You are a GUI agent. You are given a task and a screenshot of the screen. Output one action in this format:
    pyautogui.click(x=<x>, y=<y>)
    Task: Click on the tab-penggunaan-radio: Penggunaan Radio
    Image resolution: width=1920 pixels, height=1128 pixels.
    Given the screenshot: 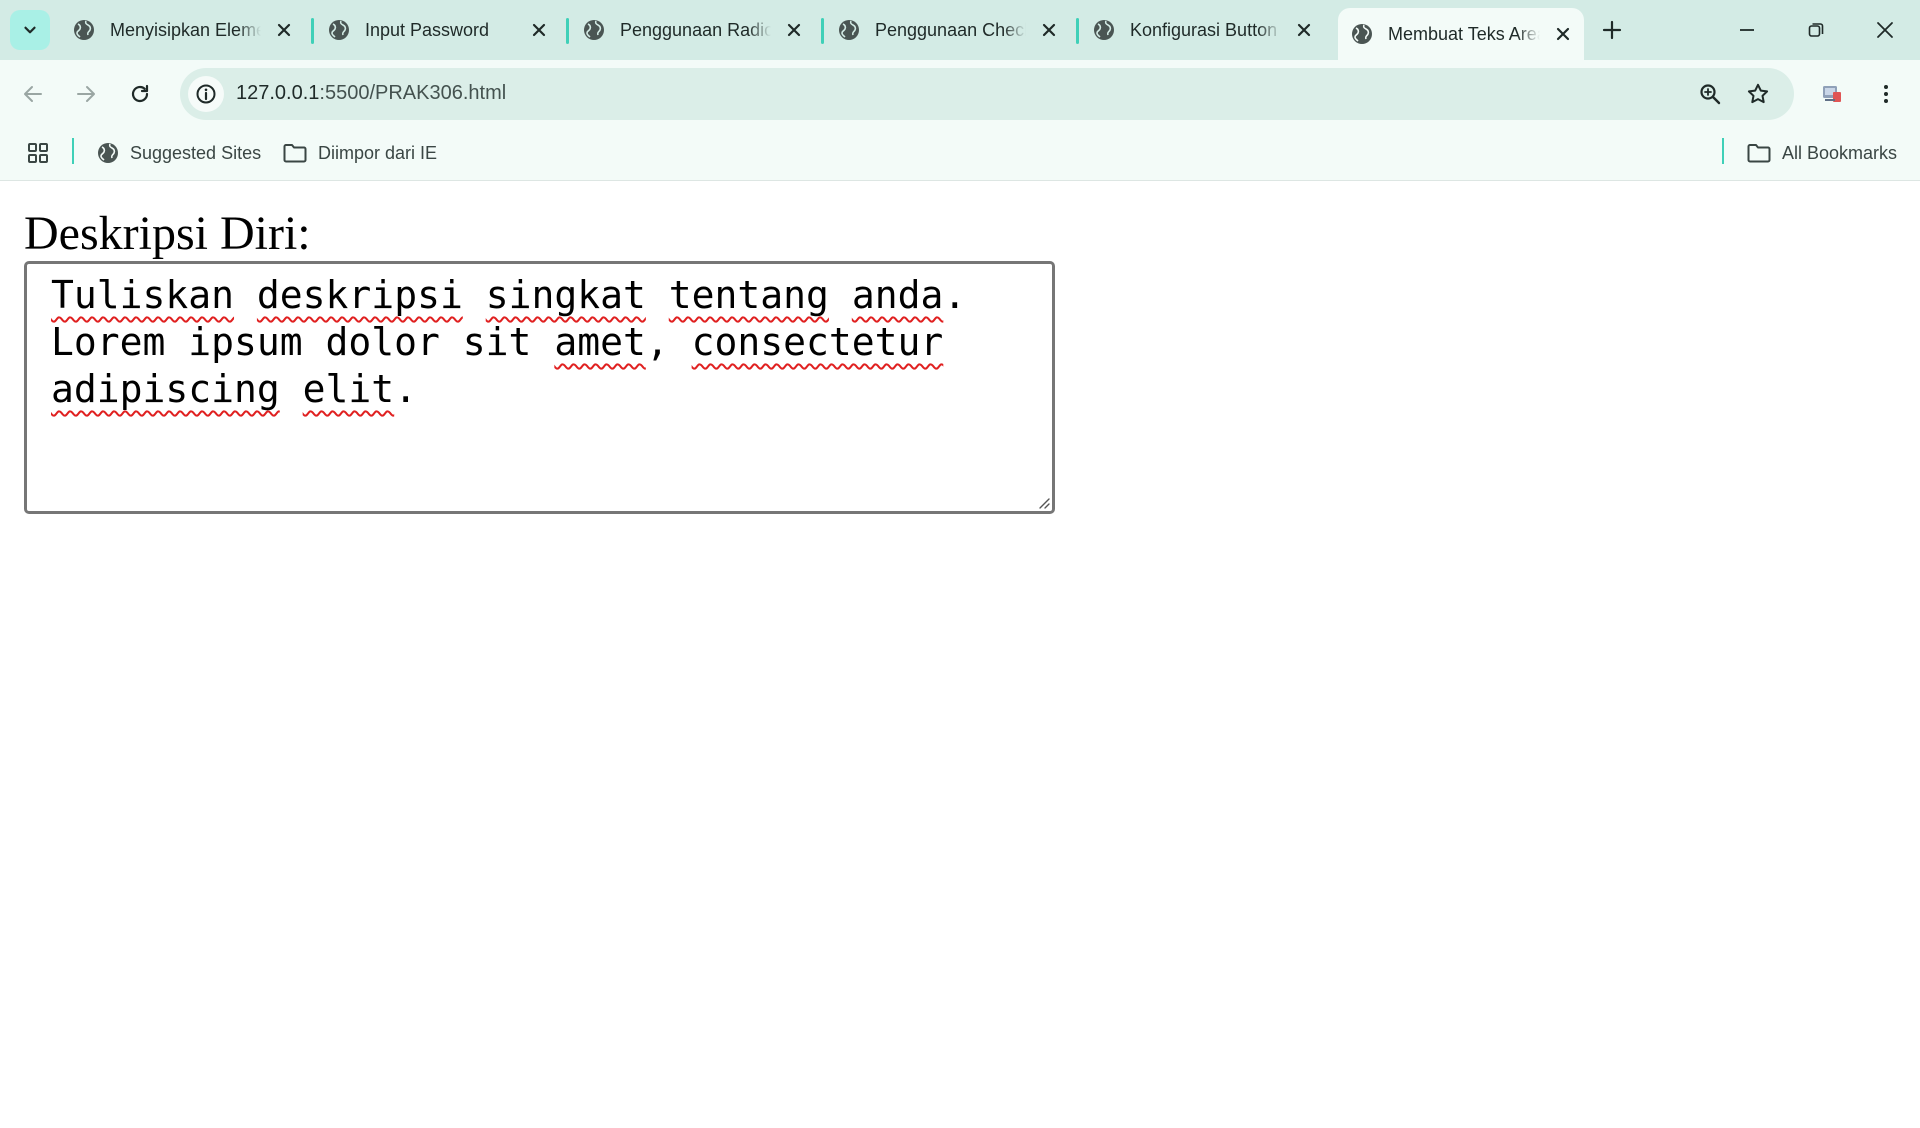 What is the action you would take?
    pyautogui.click(x=692, y=30)
    